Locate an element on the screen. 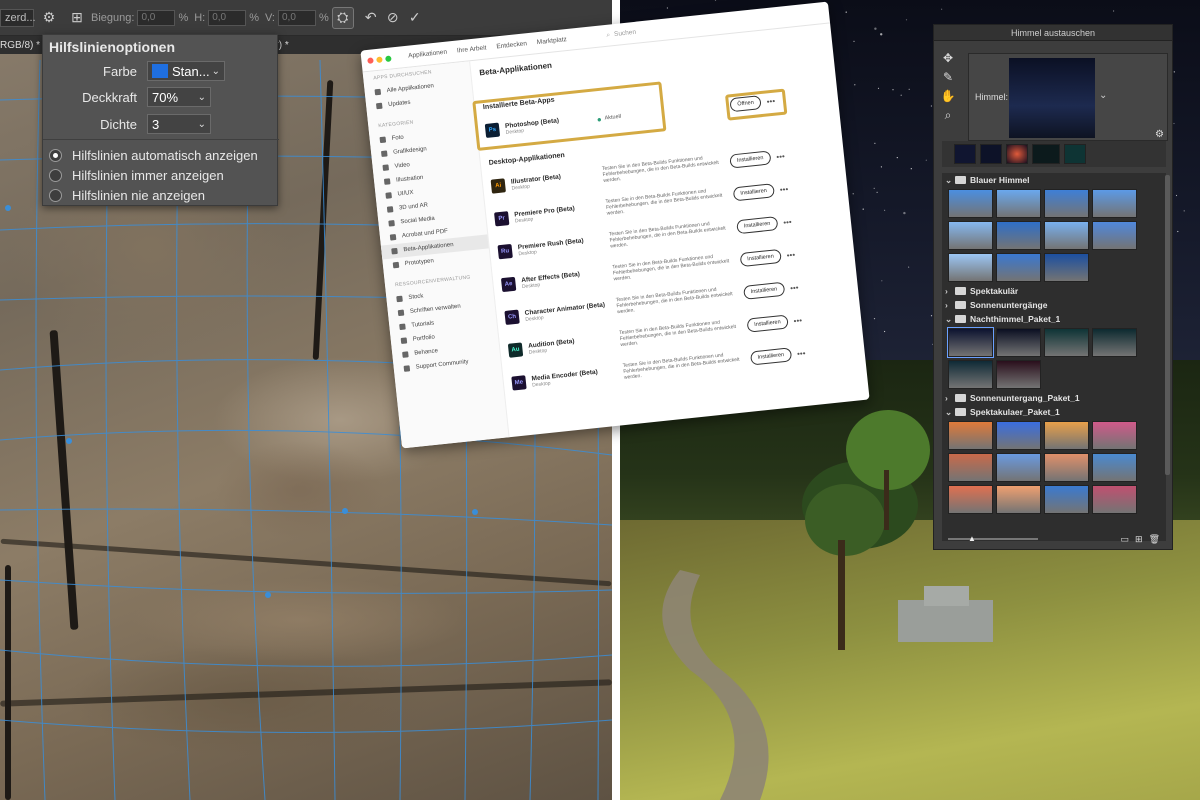 The image size is (1200, 800). preset-folder: ⌄ Blauer Himmel is located at coordinates (1054, 180).